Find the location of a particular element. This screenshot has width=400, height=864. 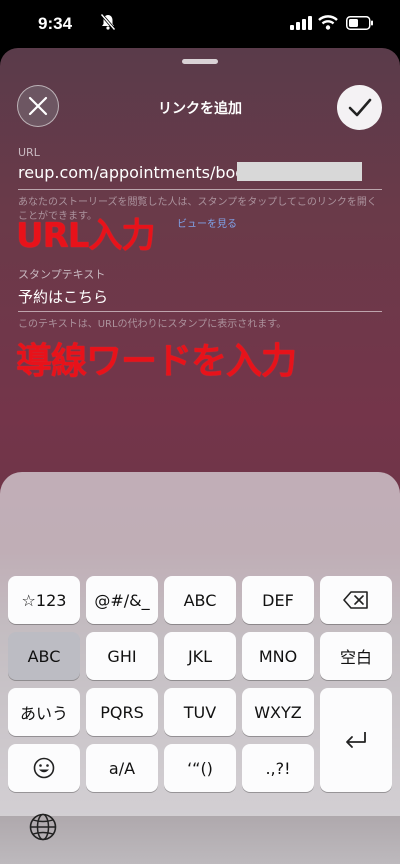

sticker-field-divider is located at coordinates (200, 311).